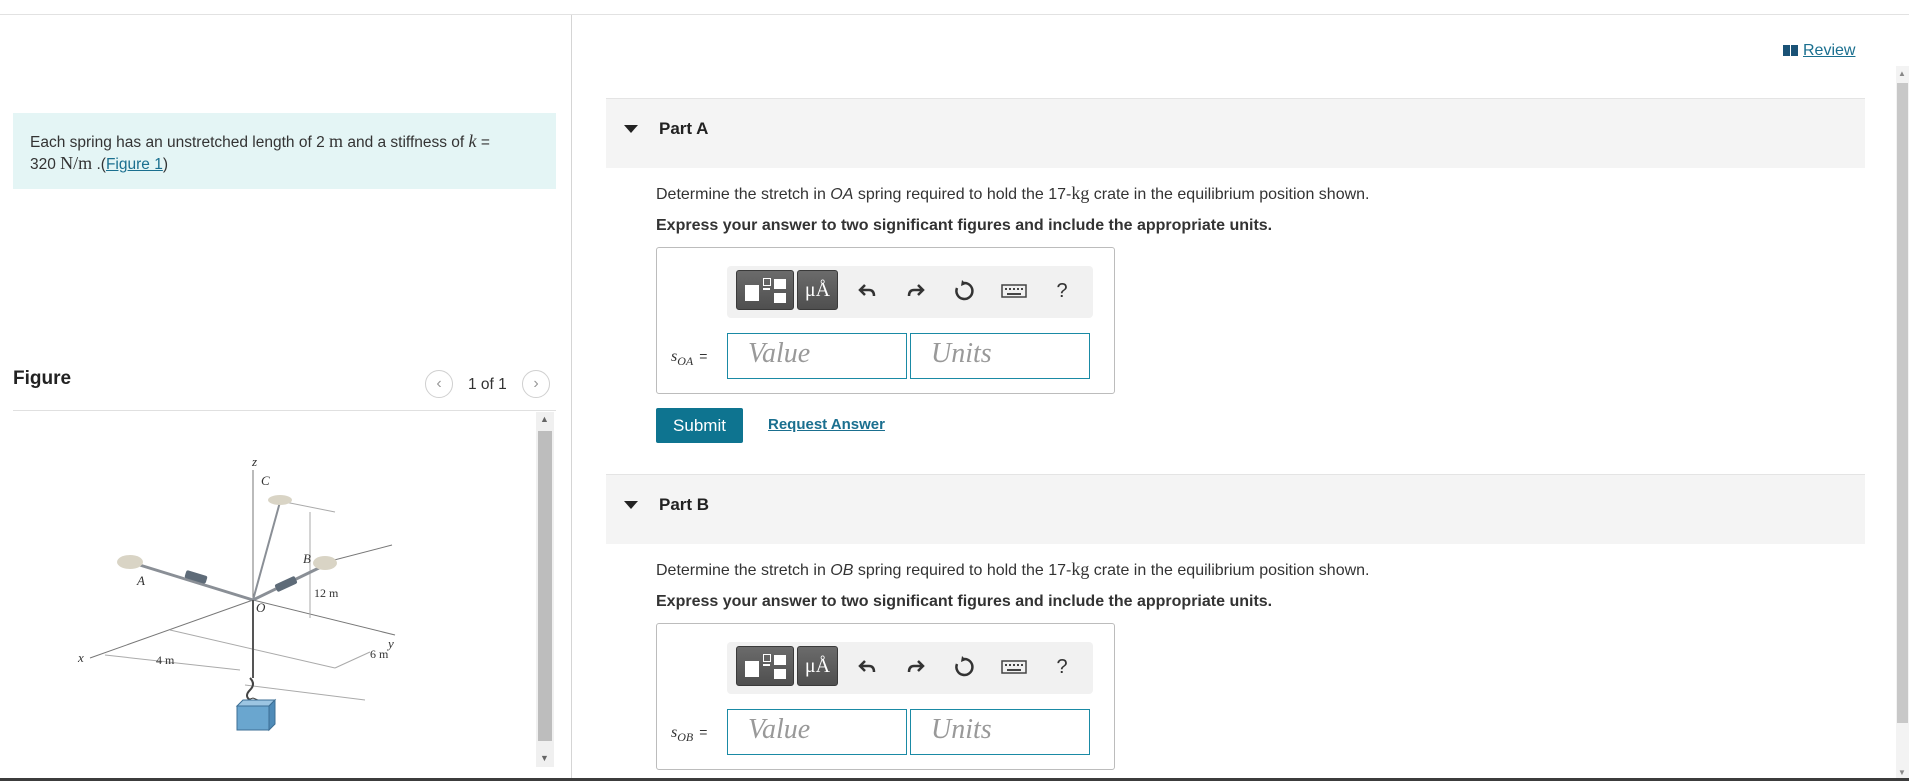 Image resolution: width=1909 pixels, height=781 pixels. What do you see at coordinates (483, 142) in the screenshot?
I see `equals: =` at bounding box center [483, 142].